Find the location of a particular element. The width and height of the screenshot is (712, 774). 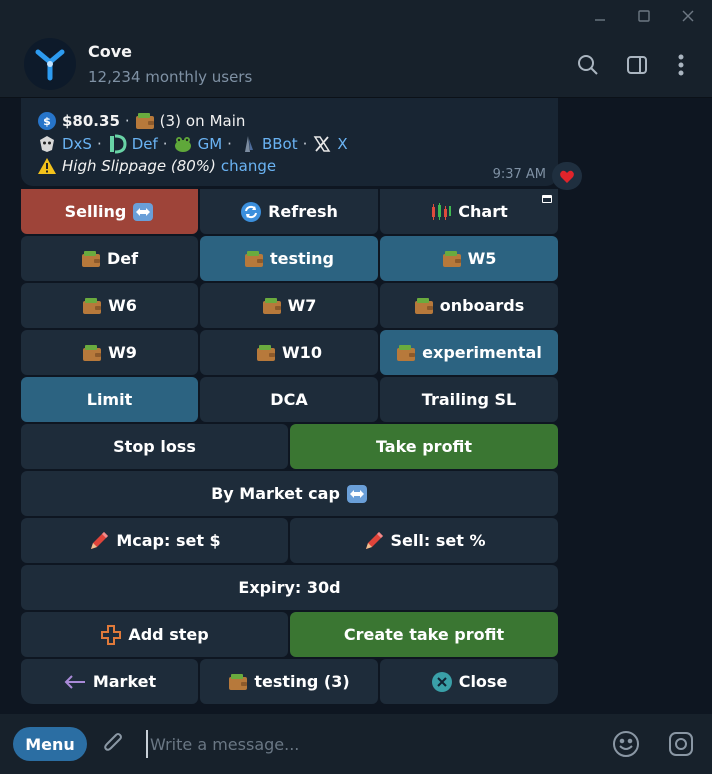

balance-amount: $80.35 is located at coordinates (91, 121).